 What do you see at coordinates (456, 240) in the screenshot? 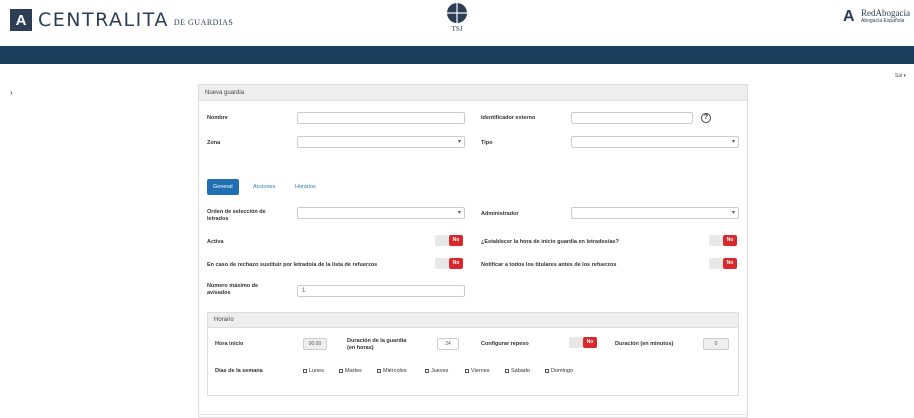
I see `activo-toggle: No` at bounding box center [456, 240].